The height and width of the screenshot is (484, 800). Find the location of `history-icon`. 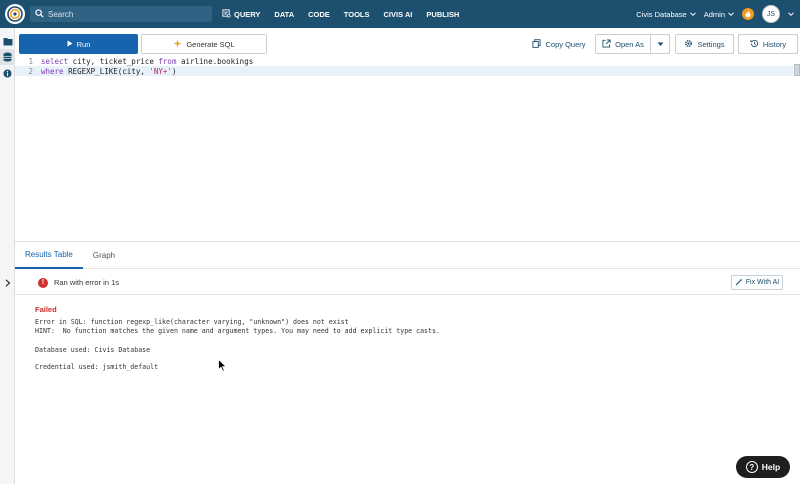

history-icon is located at coordinates (754, 44).